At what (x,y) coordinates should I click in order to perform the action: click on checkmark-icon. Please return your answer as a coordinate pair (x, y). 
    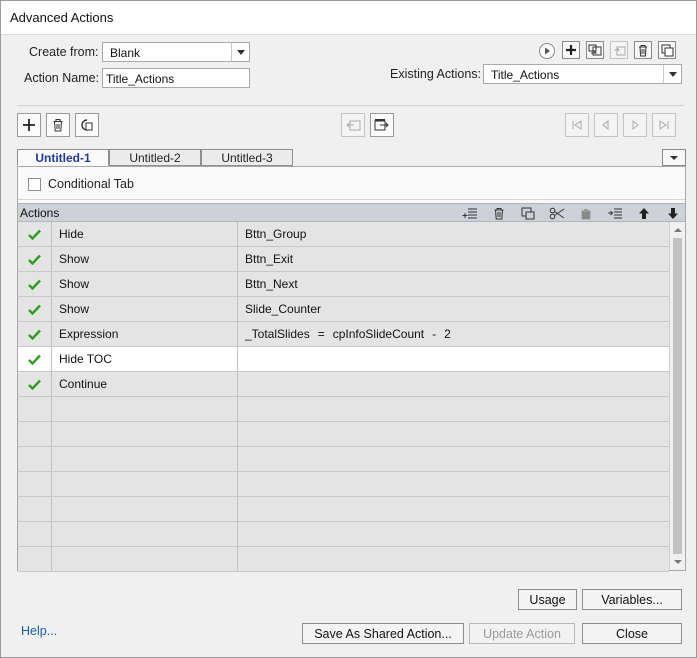
    Looking at the image, I should click on (34, 384).